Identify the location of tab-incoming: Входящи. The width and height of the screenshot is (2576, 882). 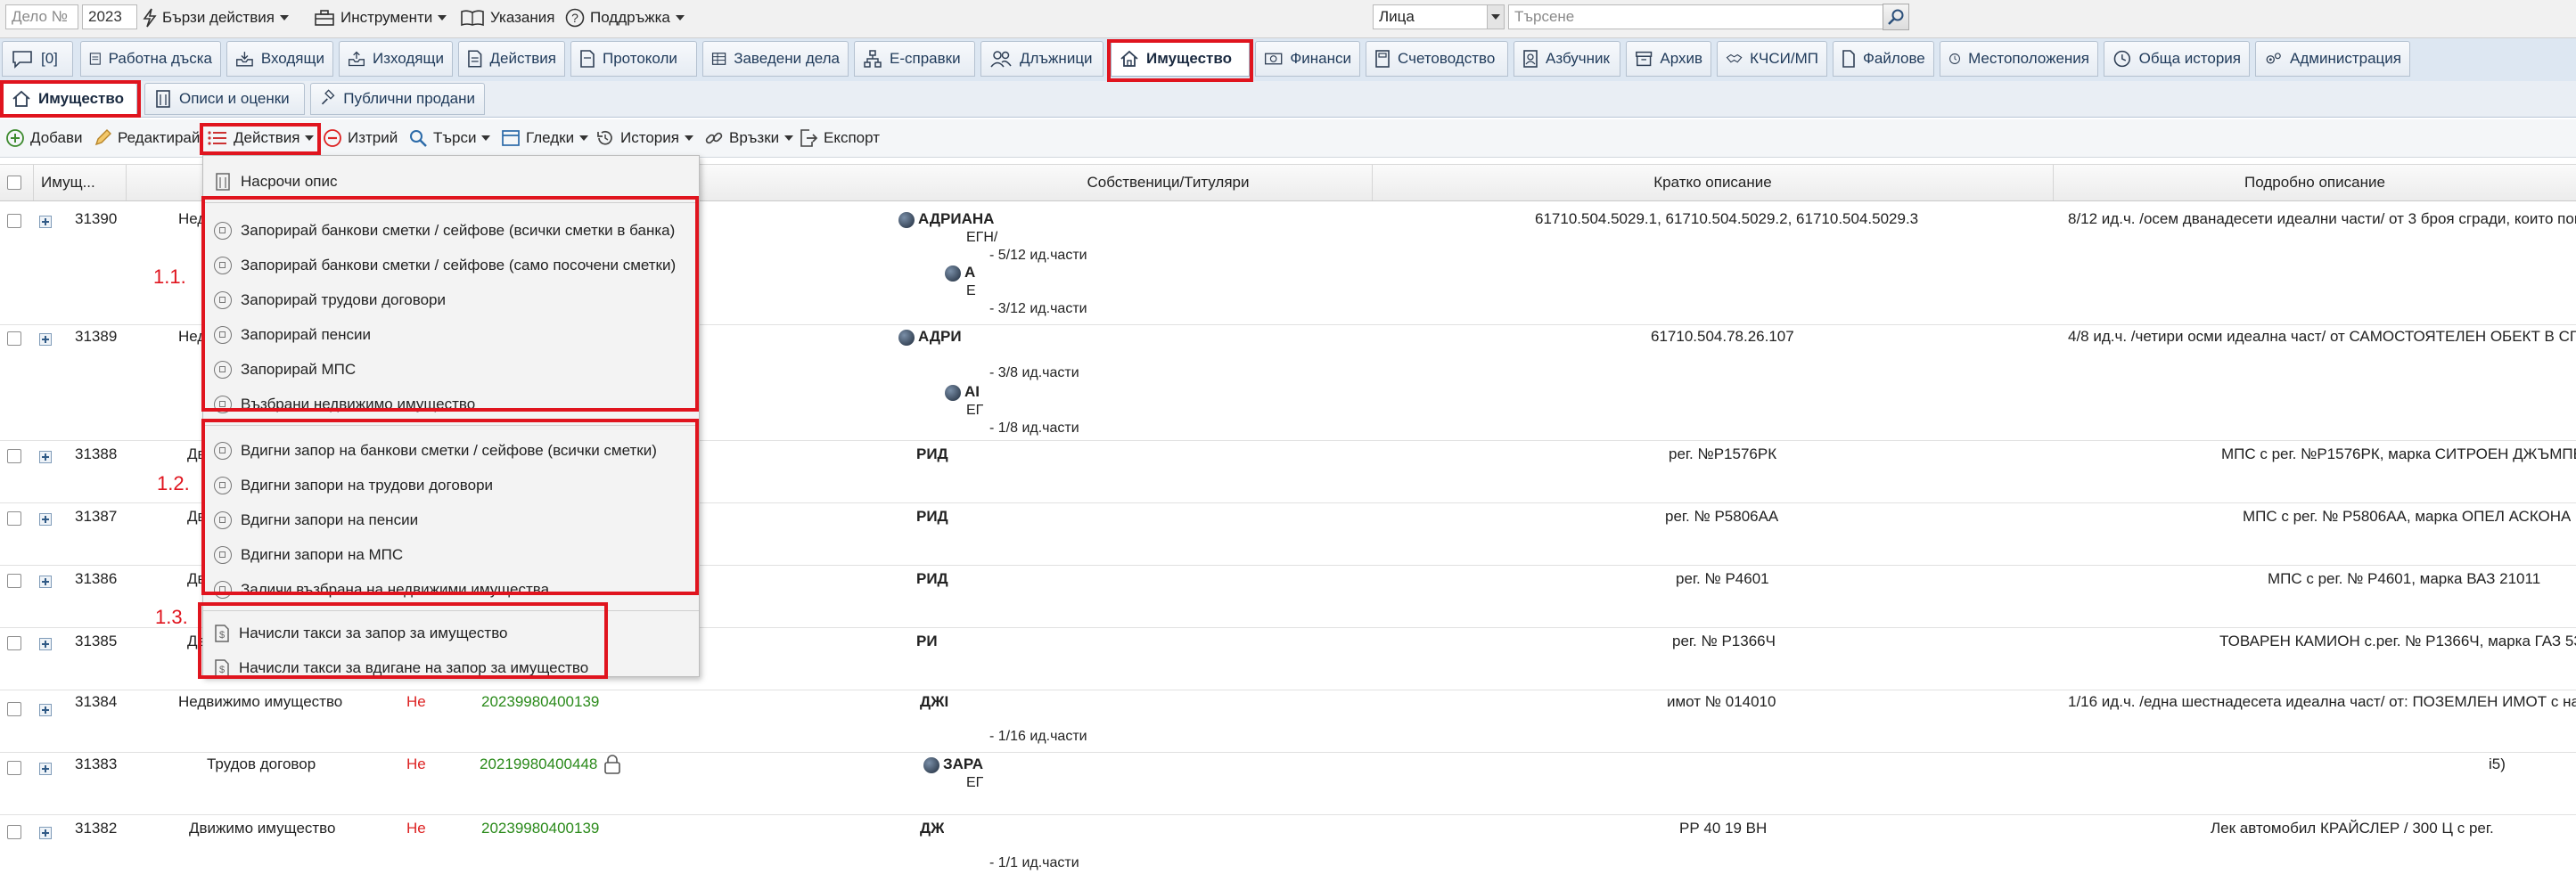
(280, 59).